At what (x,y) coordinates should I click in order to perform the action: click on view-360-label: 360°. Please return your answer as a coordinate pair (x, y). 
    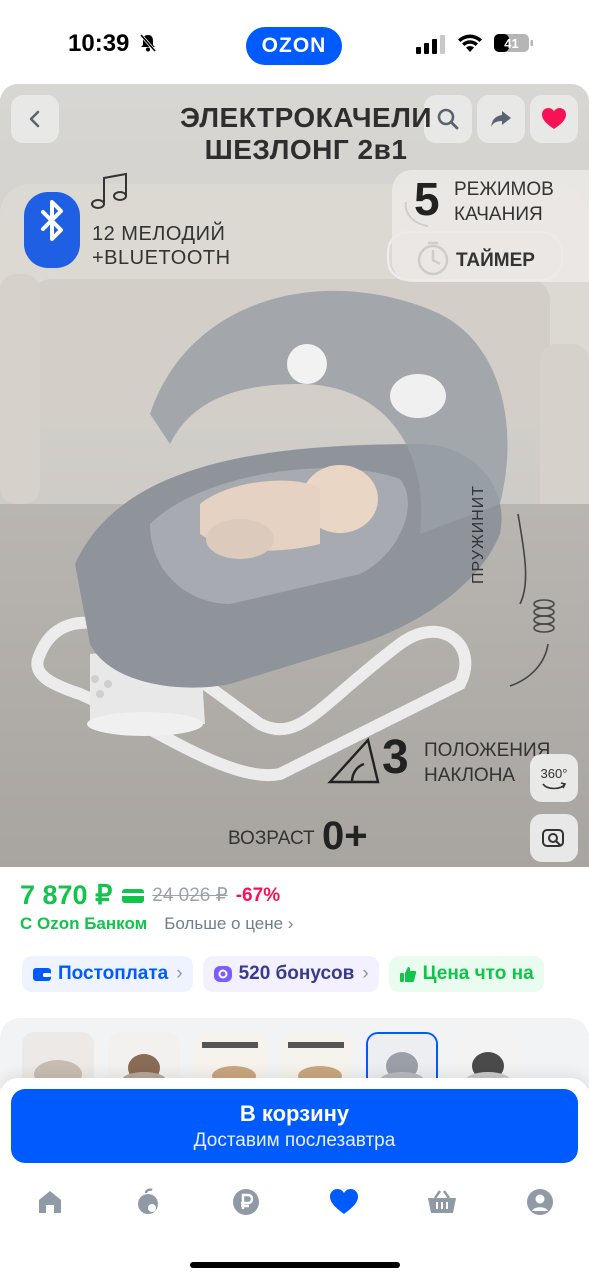
    Looking at the image, I should click on (554, 773).